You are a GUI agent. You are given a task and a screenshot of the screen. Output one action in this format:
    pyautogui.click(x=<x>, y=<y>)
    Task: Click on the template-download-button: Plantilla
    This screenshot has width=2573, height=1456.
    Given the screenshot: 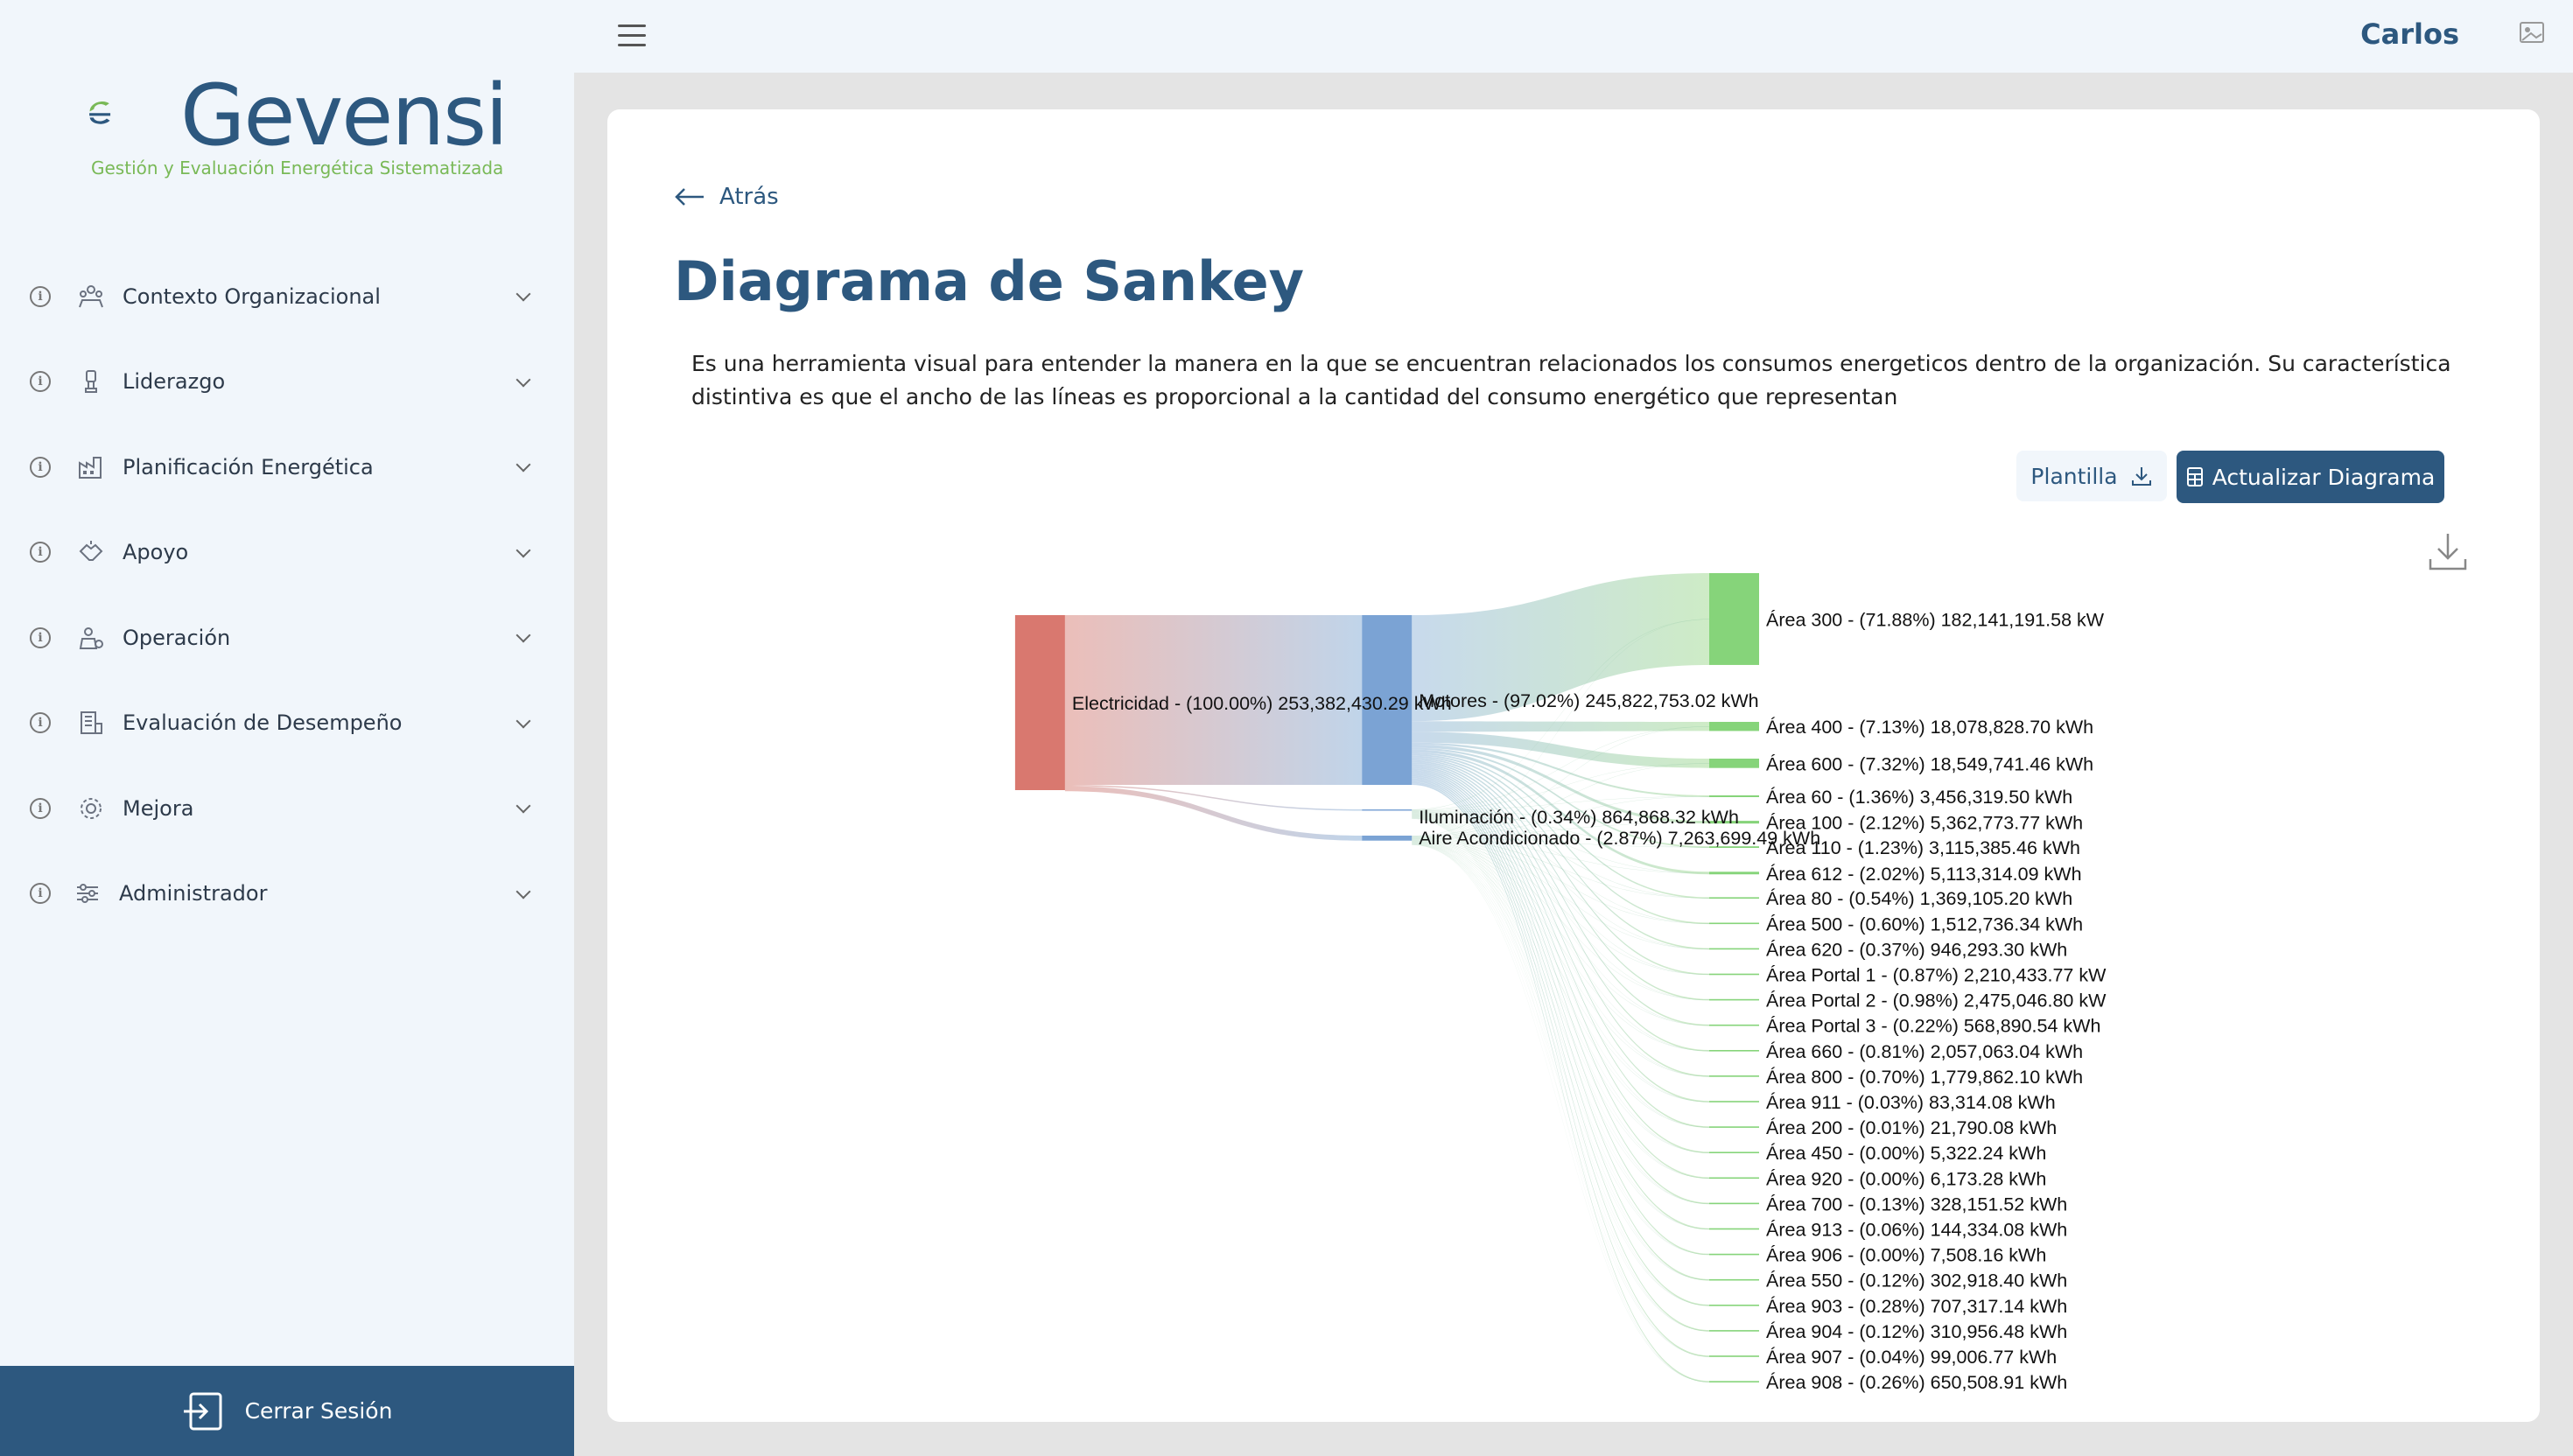 What is the action you would take?
    pyautogui.click(x=2091, y=476)
    